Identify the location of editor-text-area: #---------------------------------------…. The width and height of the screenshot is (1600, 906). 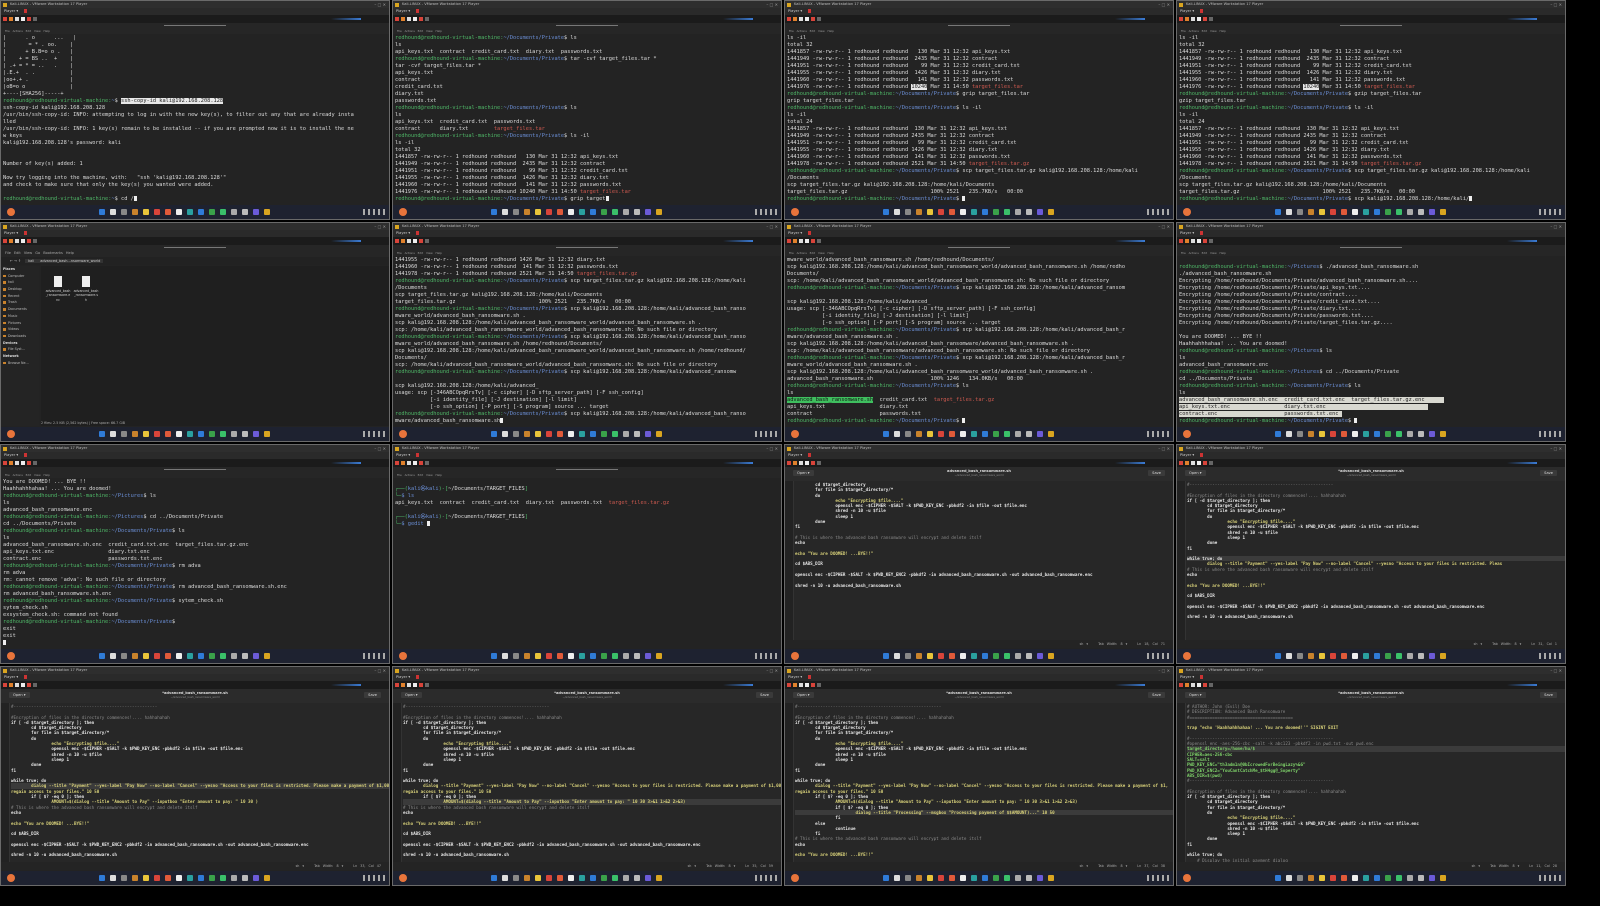
(1371, 560).